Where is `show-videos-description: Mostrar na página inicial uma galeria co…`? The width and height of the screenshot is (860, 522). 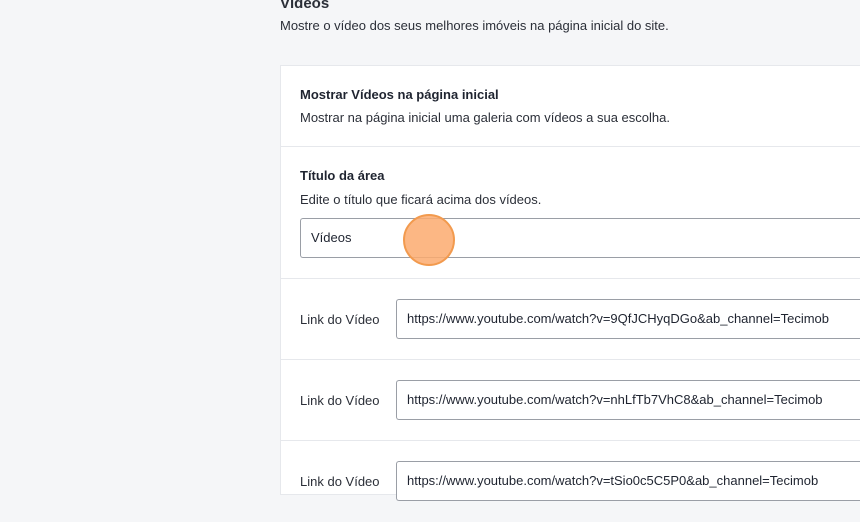 show-videos-description: Mostrar na página inicial uma galeria co… is located at coordinates (485, 117).